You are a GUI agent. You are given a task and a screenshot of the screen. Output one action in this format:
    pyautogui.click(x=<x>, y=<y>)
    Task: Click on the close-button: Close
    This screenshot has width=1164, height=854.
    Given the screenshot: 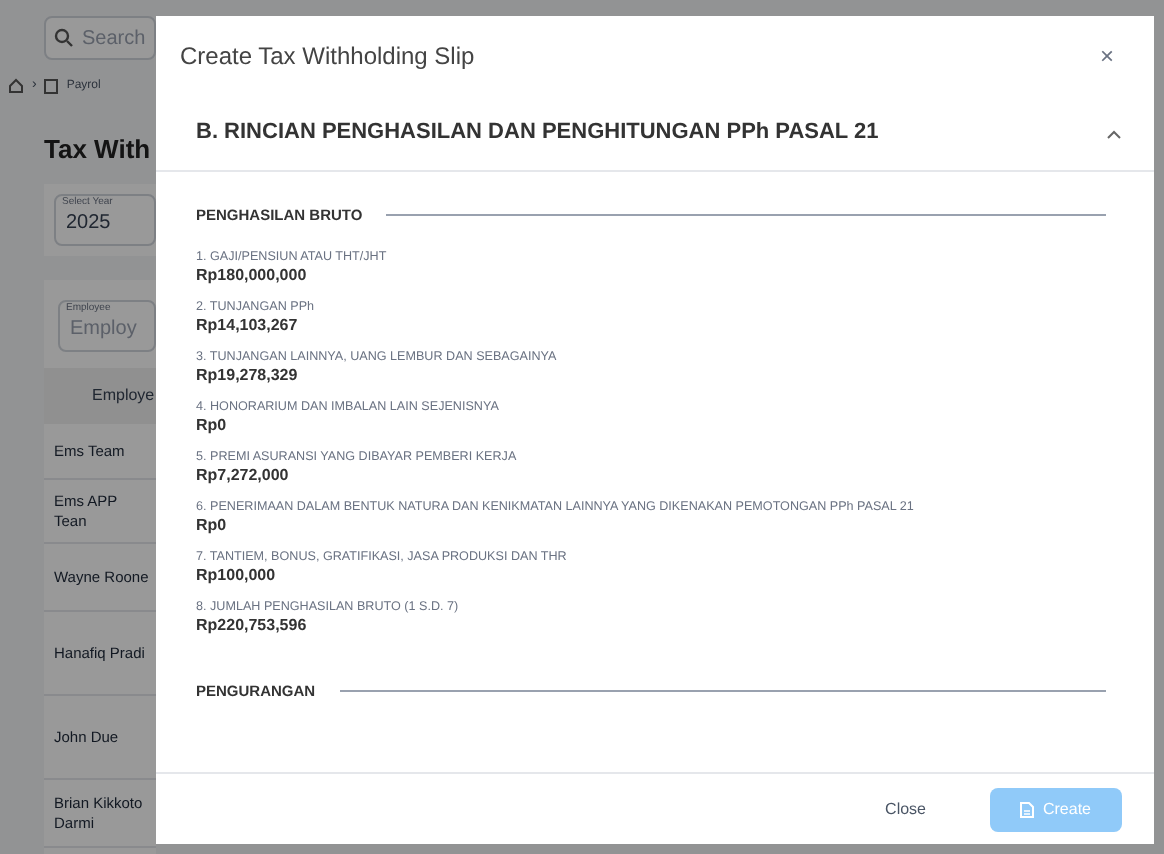 What is the action you would take?
    pyautogui.click(x=905, y=809)
    